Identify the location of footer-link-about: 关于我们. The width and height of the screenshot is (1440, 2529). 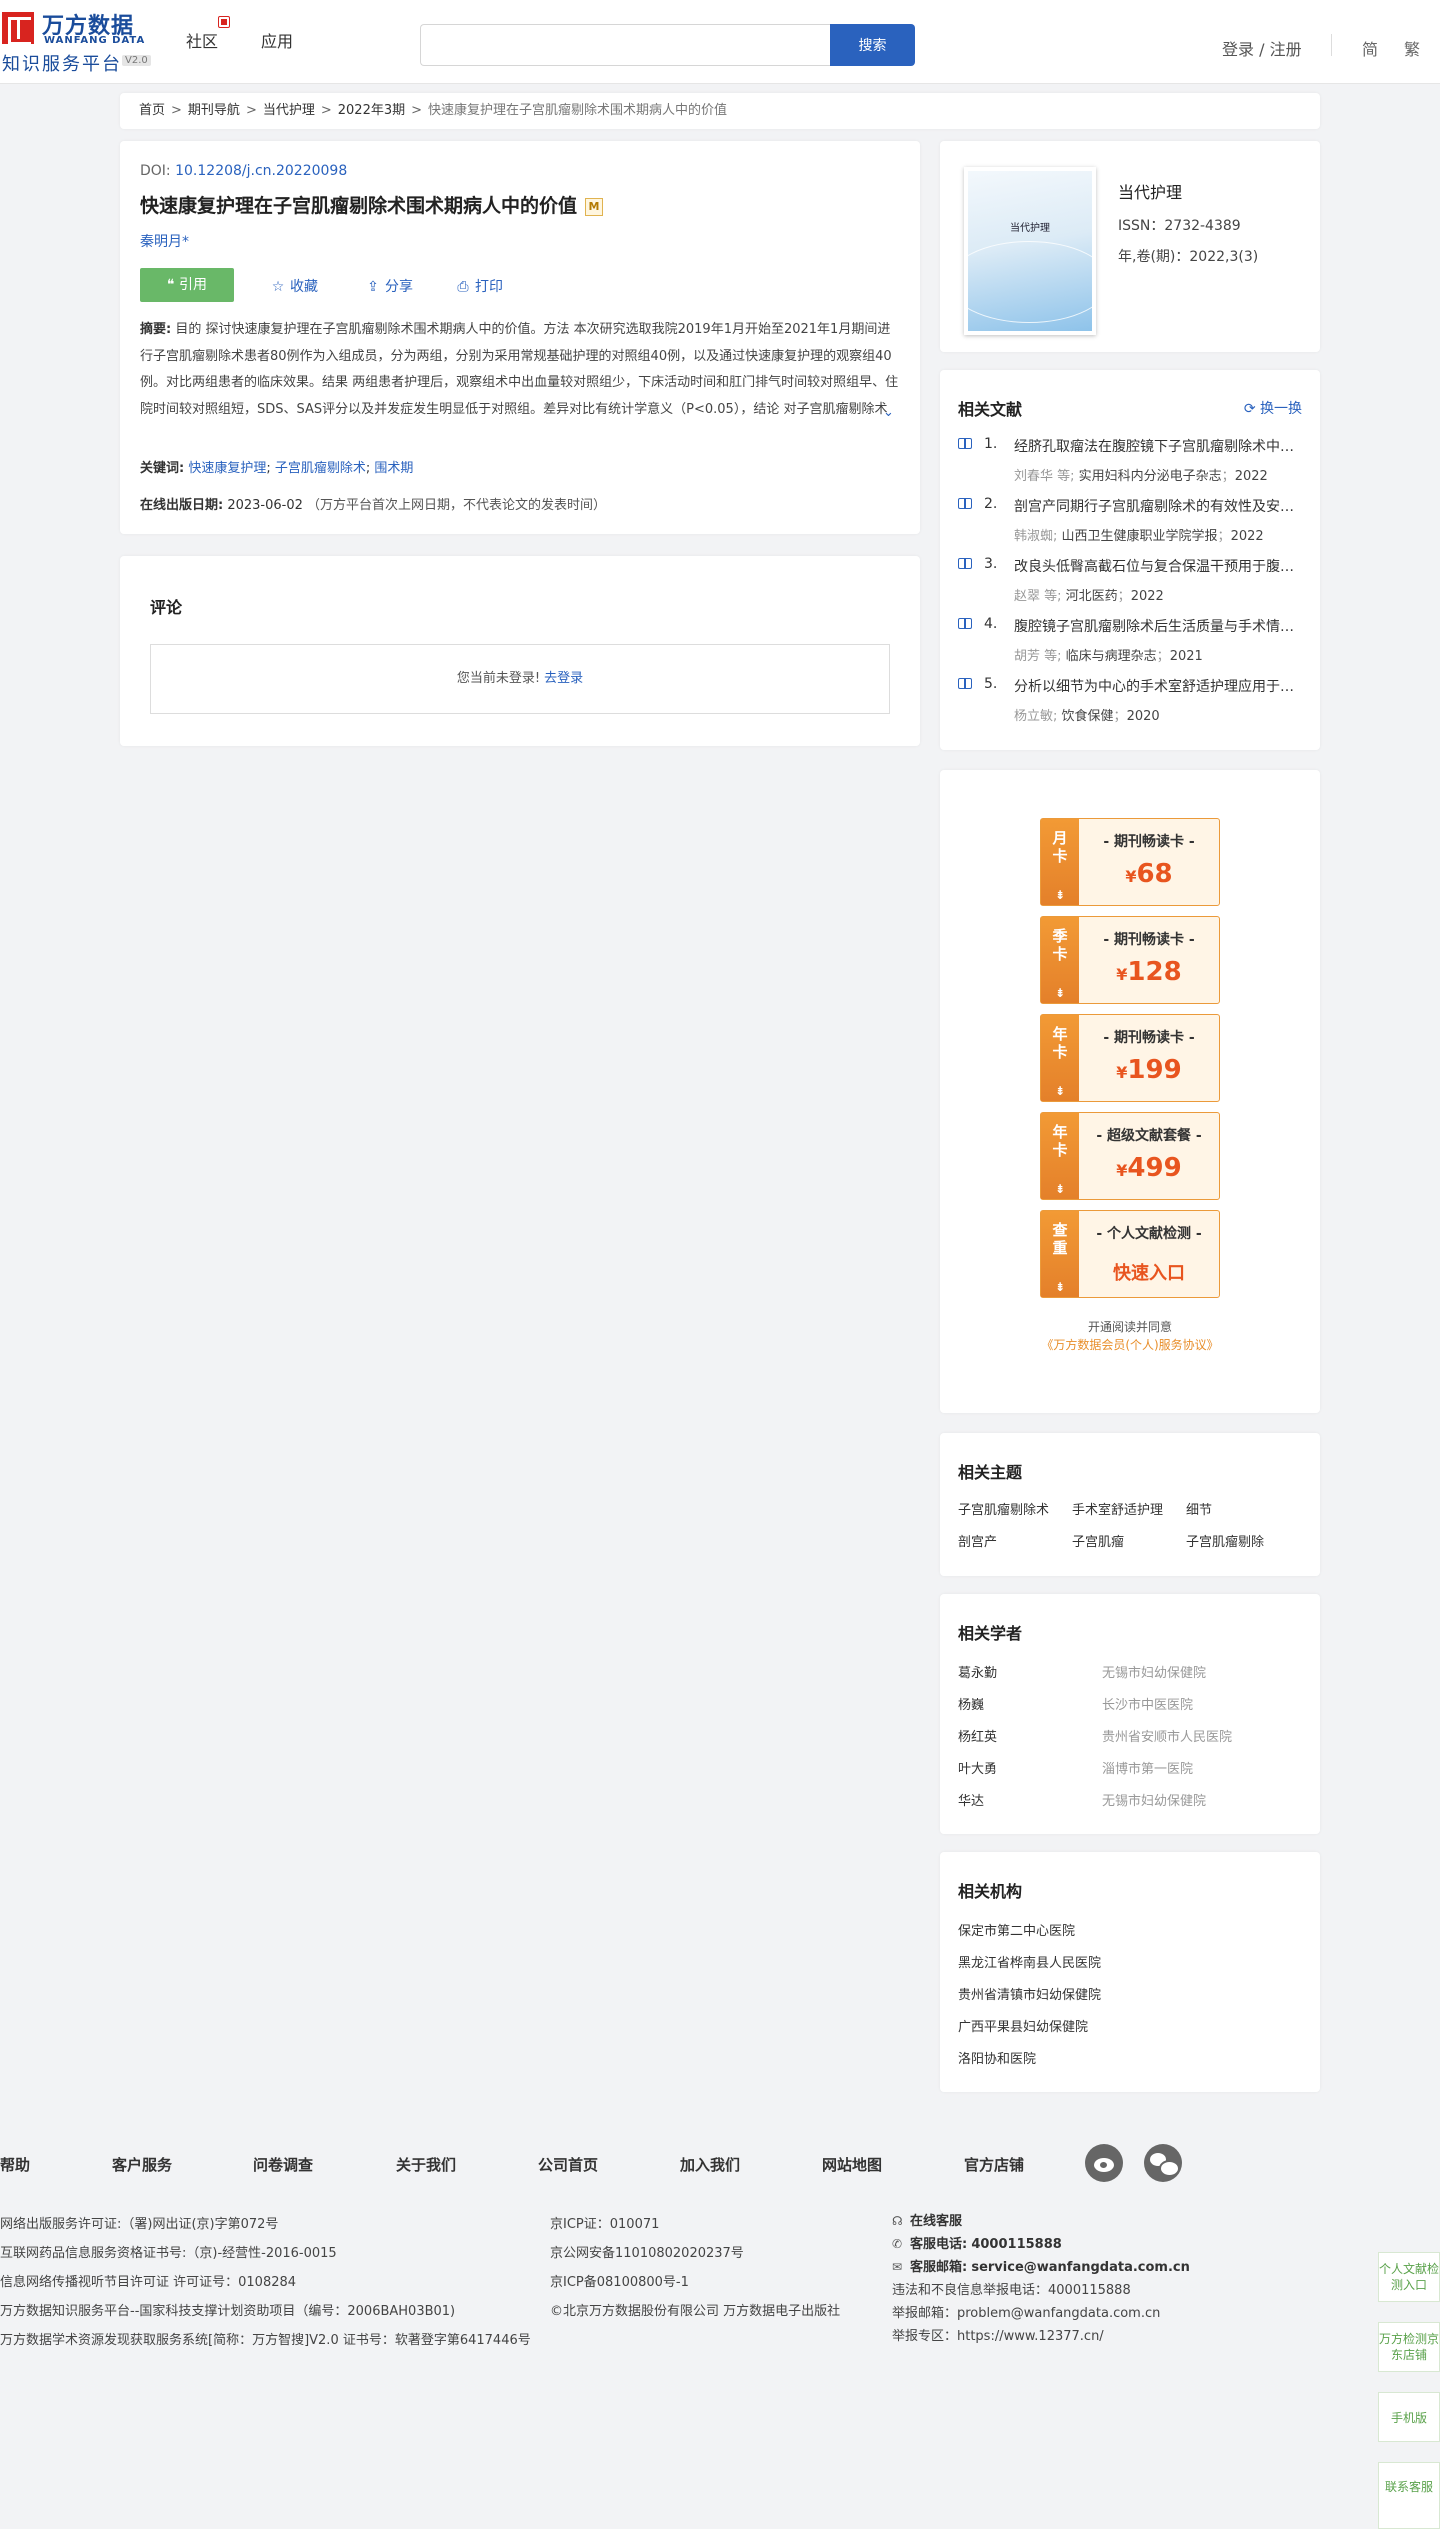
(426, 2164).